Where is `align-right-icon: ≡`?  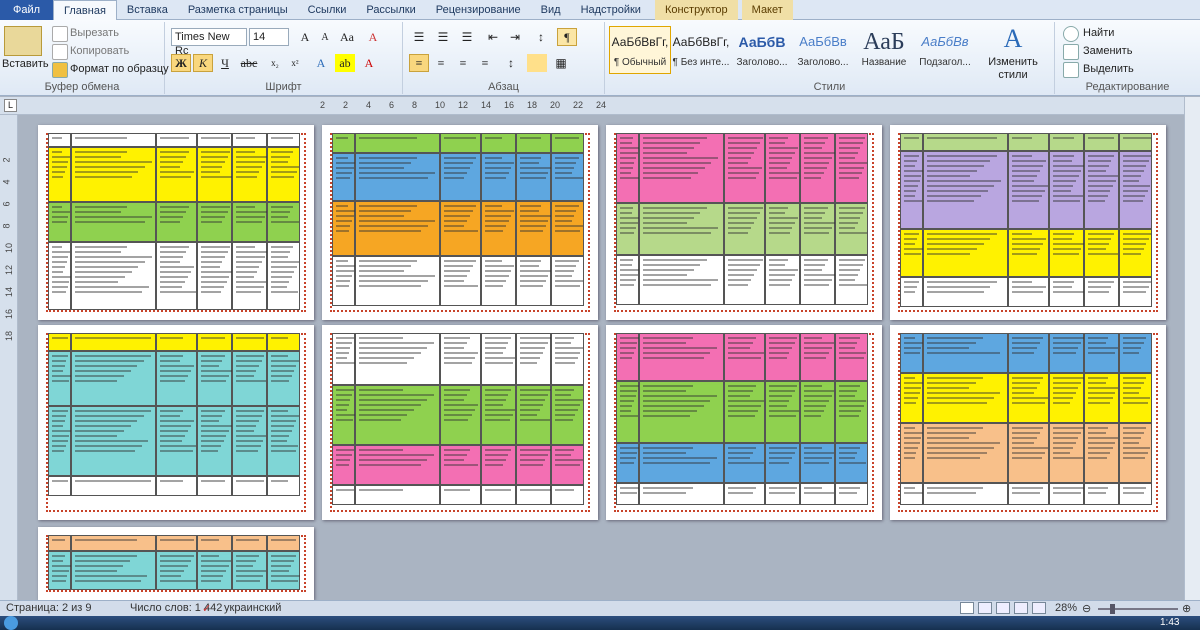 align-right-icon: ≡ is located at coordinates (463, 63).